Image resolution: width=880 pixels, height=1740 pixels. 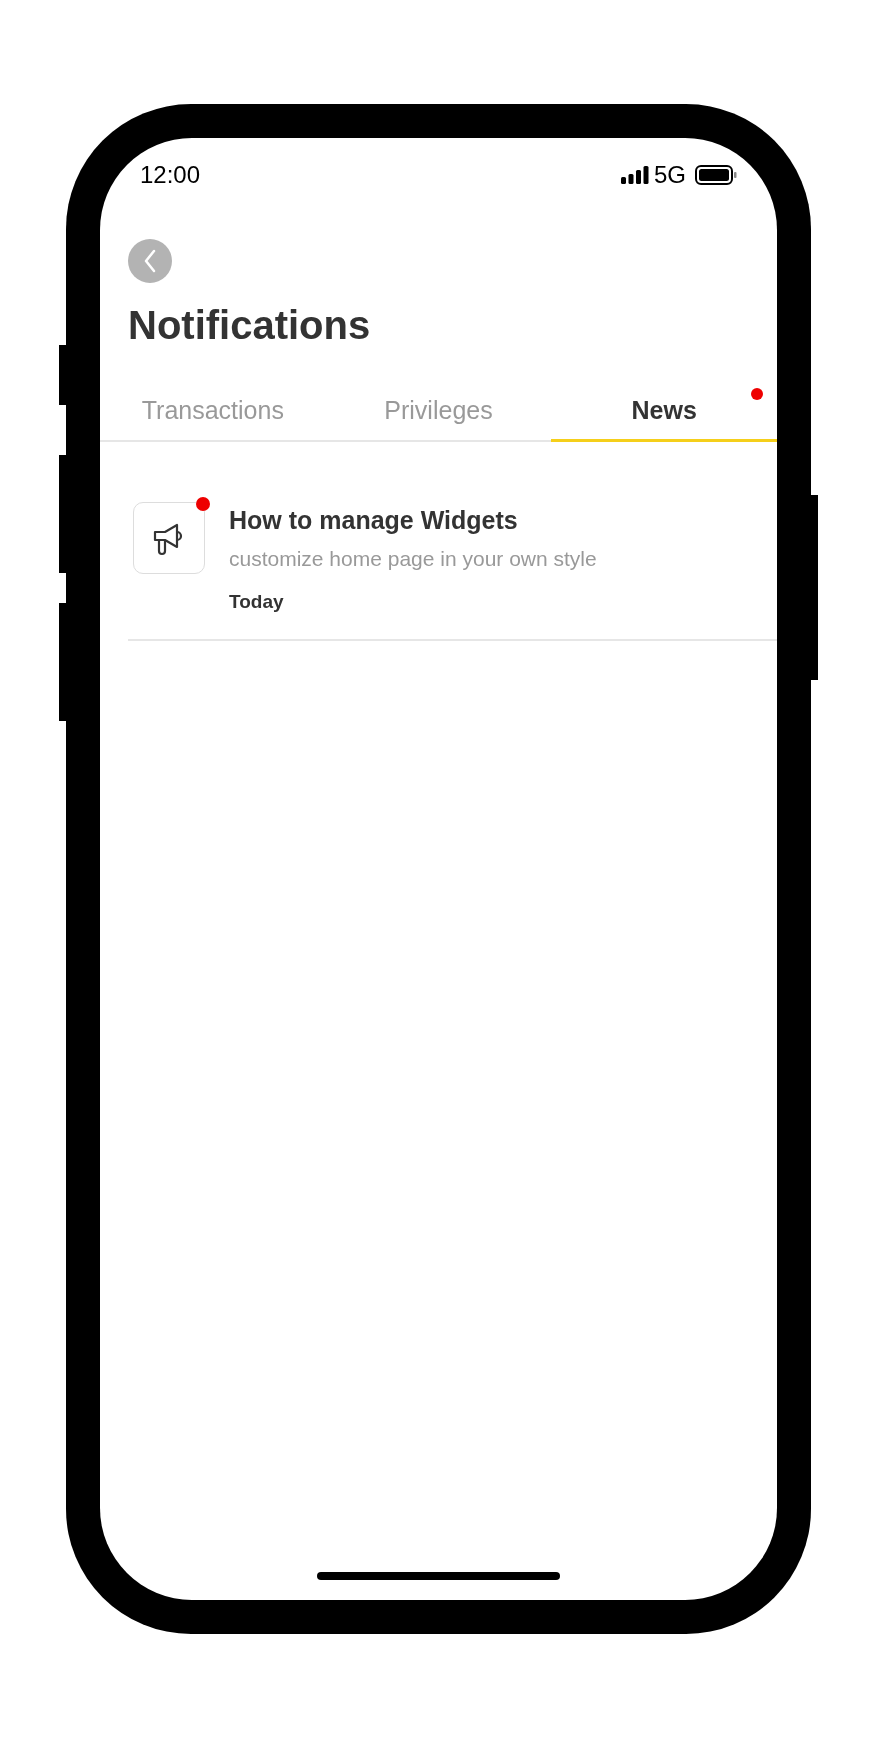 What do you see at coordinates (374, 520) in the screenshot?
I see `notification-title: How to manage Widgets` at bounding box center [374, 520].